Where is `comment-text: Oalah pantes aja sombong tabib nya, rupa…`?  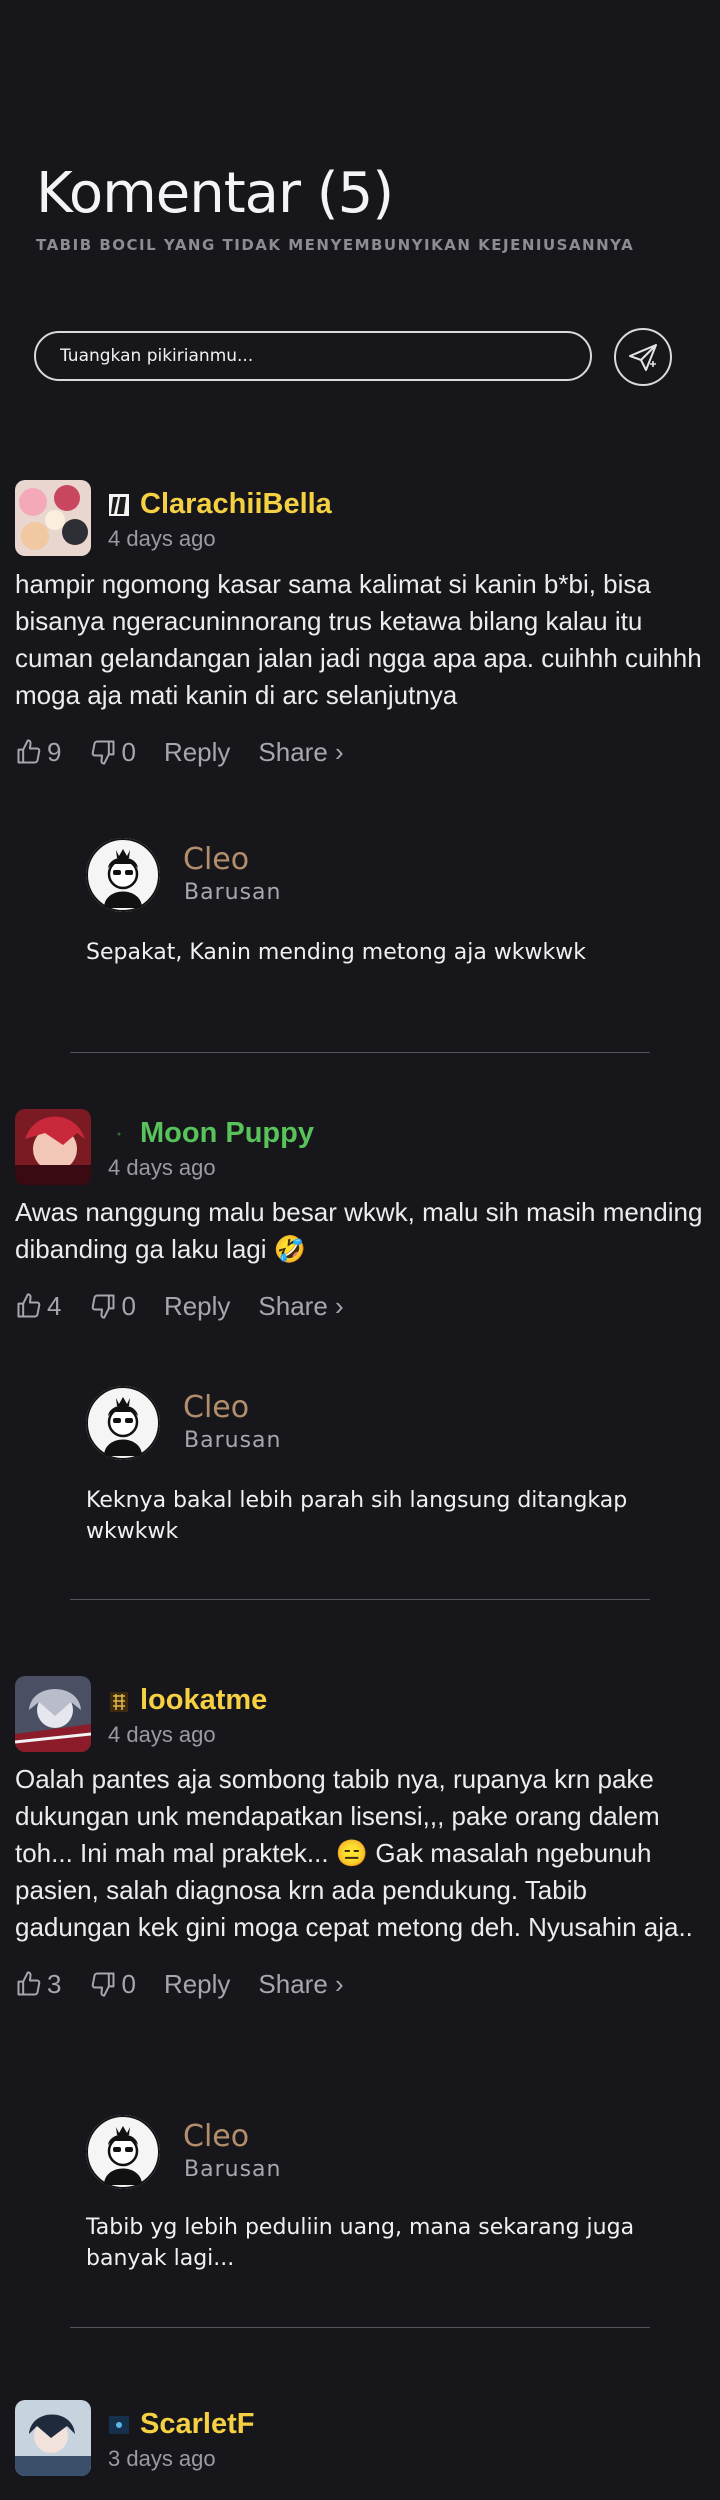
comment-text: Oalah pantes aja sombong tabib nya, rupa… is located at coordinates (354, 1853).